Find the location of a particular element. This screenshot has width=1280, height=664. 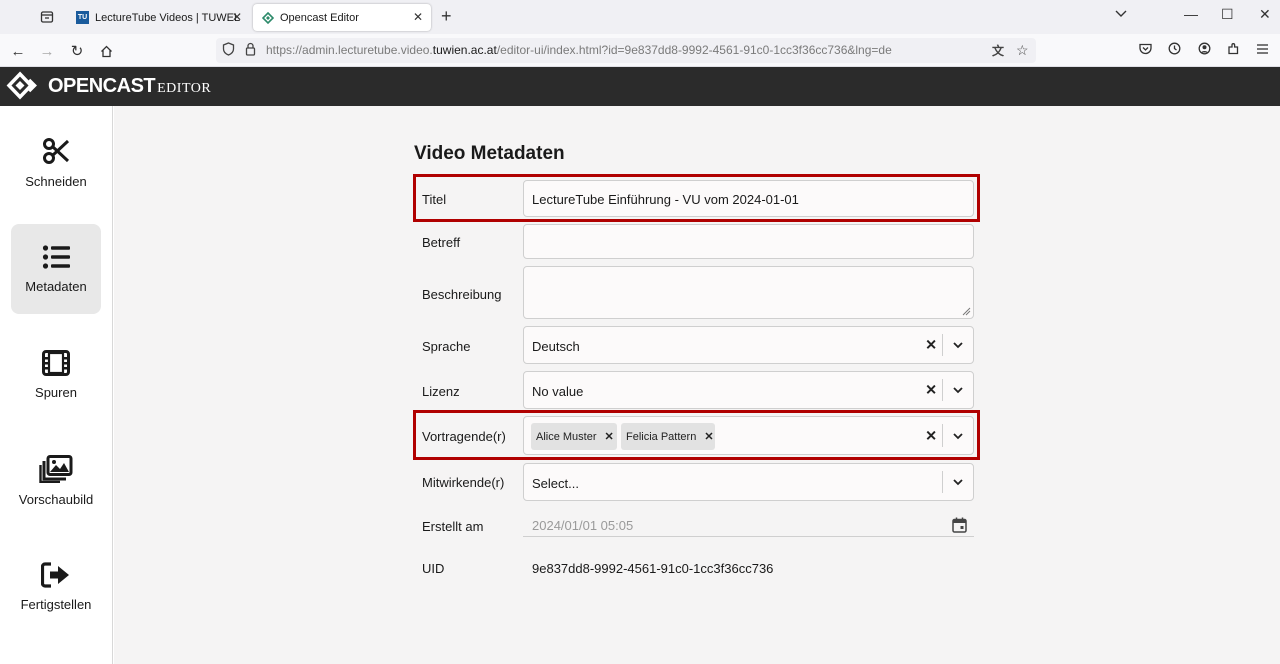

beschreibung-textarea is located at coordinates (748, 292).